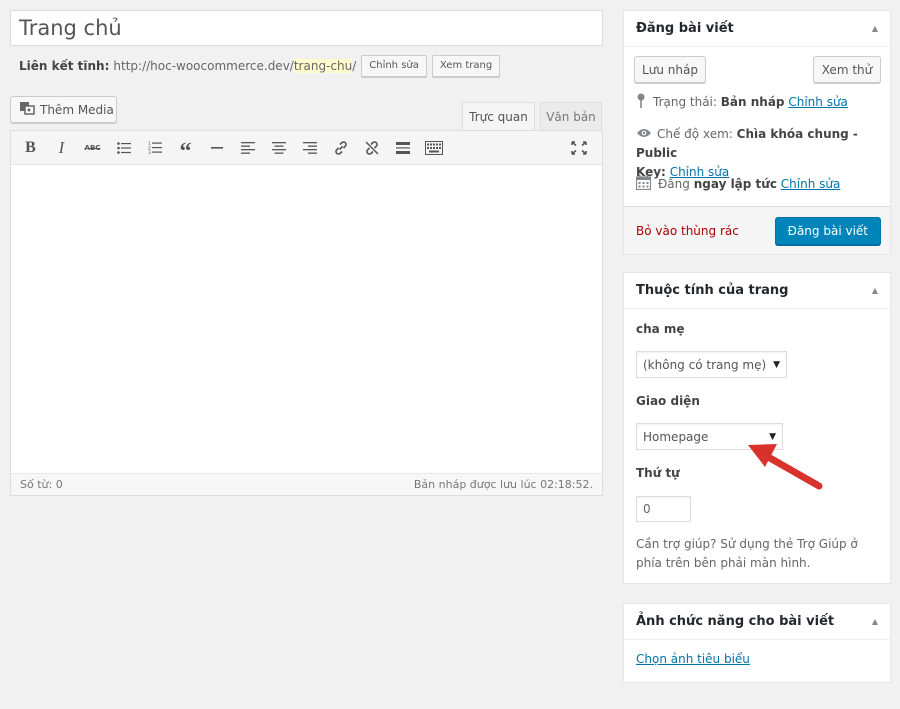  What do you see at coordinates (498, 116) in the screenshot?
I see `tab-visual: Trực quan` at bounding box center [498, 116].